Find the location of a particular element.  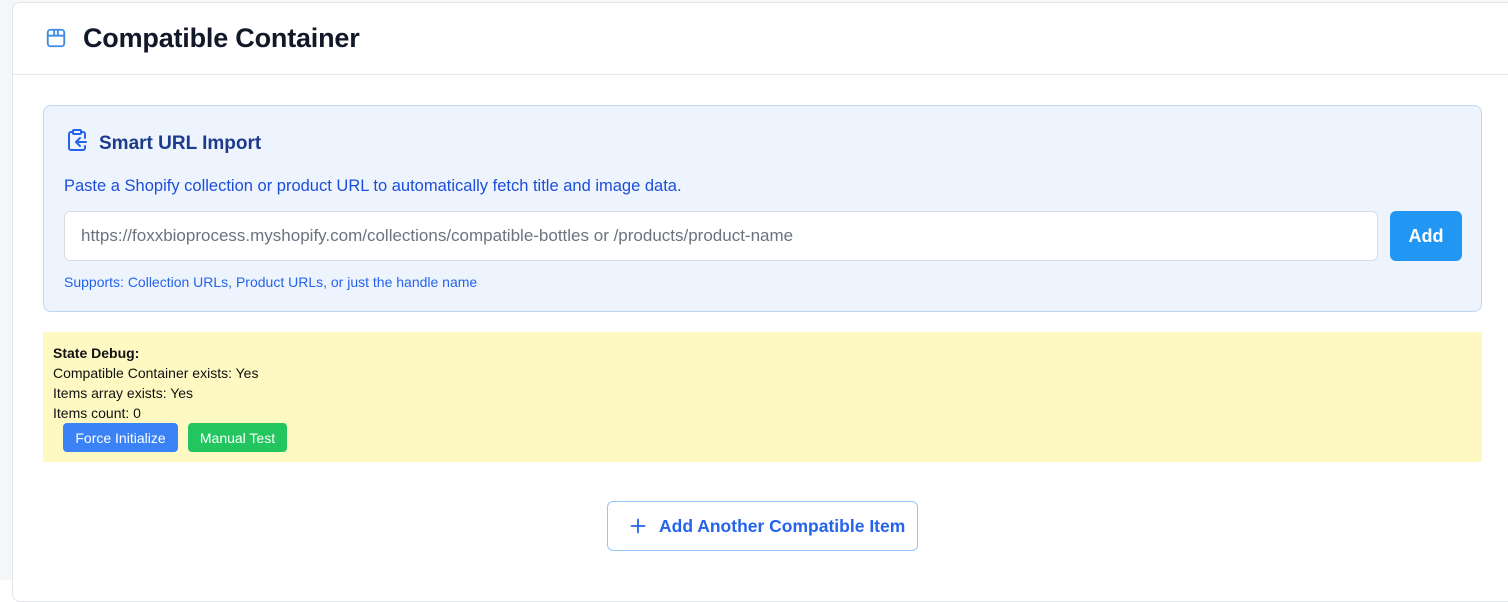

page-title: Compatible Container is located at coordinates (221, 38).